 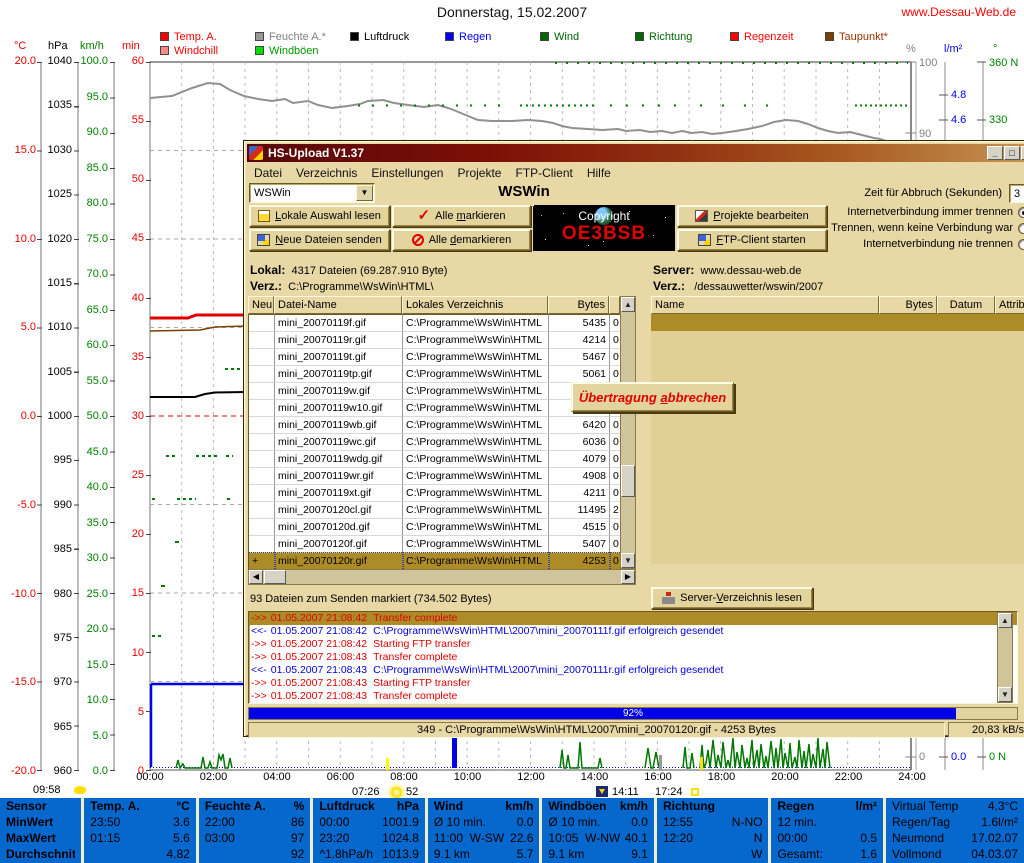 What do you see at coordinates (868, 838) in the screenshot?
I see `max-value: 0.5` at bounding box center [868, 838].